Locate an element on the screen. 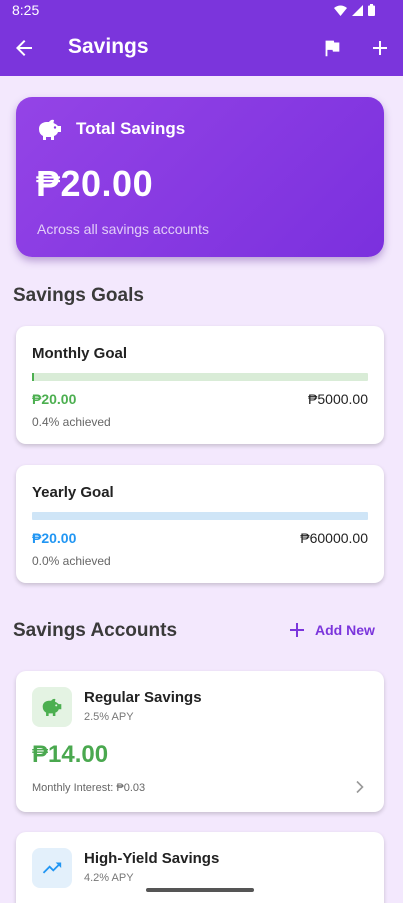 Image resolution: width=403 pixels, height=903 pixels. cell-signal-icon is located at coordinates (357, 10).